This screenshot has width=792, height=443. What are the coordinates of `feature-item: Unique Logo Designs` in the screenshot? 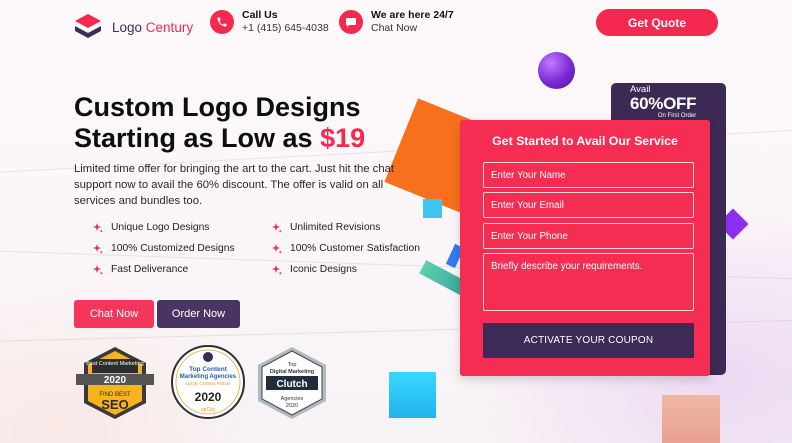 It's located at (182, 227).